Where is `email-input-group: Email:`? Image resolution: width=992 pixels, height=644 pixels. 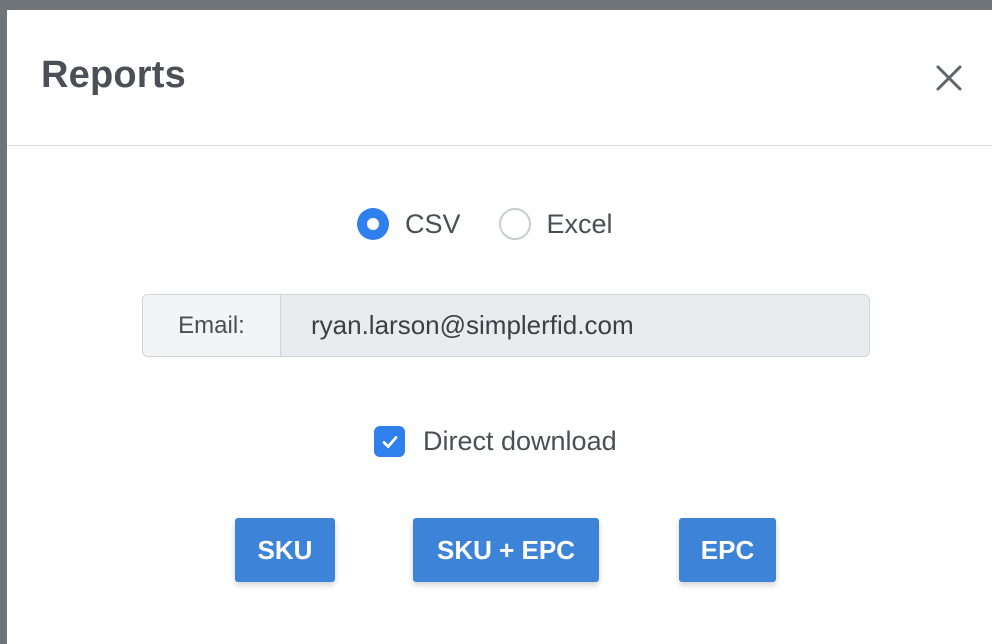 email-input-group: Email: is located at coordinates (506, 325).